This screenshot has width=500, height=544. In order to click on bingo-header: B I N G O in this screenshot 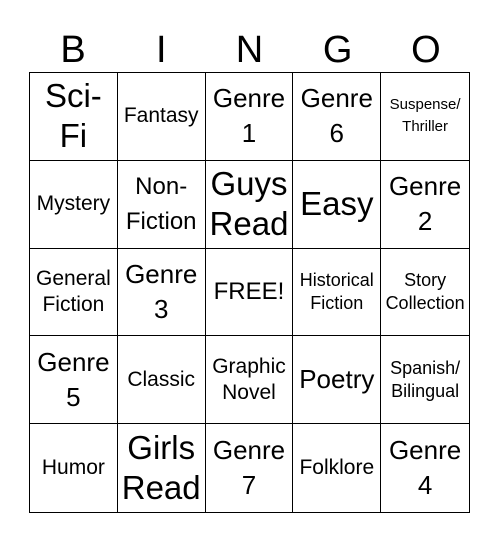, I will do `click(249, 50)`.